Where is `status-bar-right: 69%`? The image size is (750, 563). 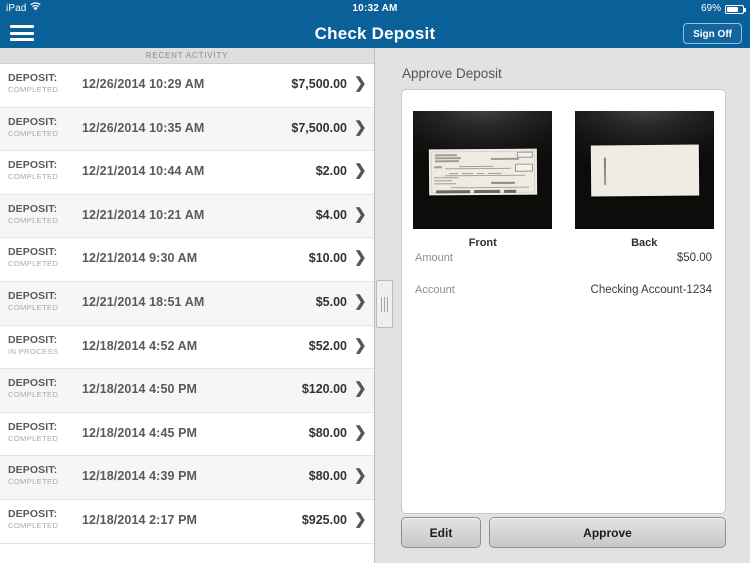 status-bar-right: 69% is located at coordinates (723, 9).